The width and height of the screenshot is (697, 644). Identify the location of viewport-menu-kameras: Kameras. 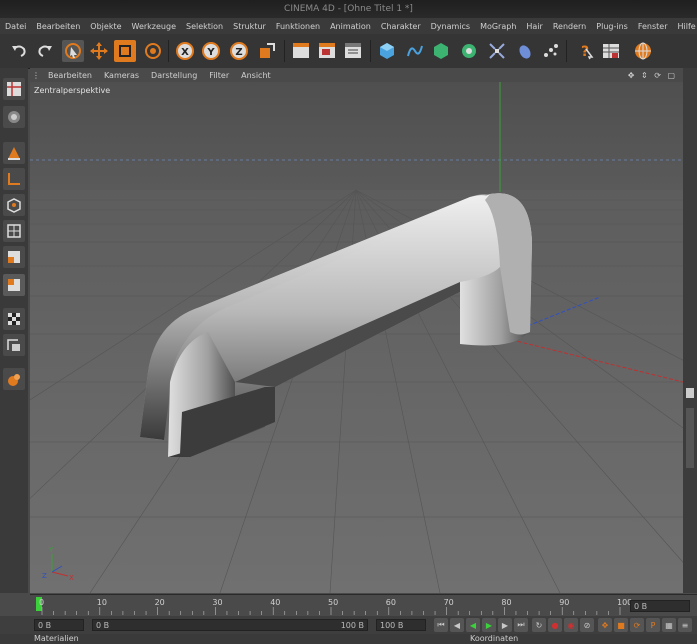
(121, 75).